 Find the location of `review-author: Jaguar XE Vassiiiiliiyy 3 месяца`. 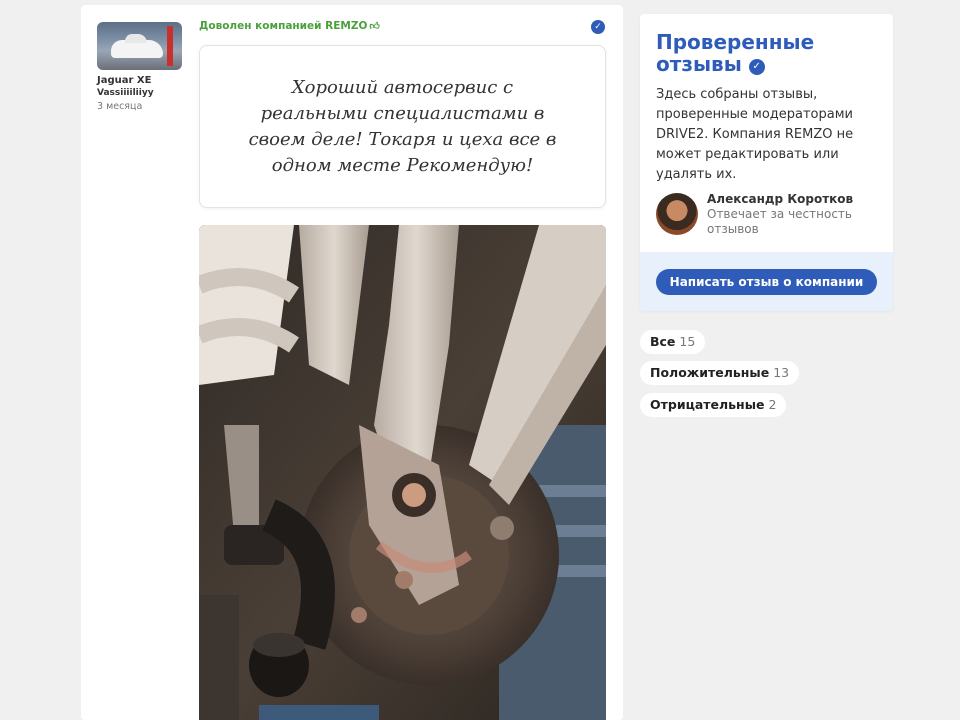

review-author: Jaguar XE Vassiiiiliiyy 3 месяца is located at coordinates (142, 67).